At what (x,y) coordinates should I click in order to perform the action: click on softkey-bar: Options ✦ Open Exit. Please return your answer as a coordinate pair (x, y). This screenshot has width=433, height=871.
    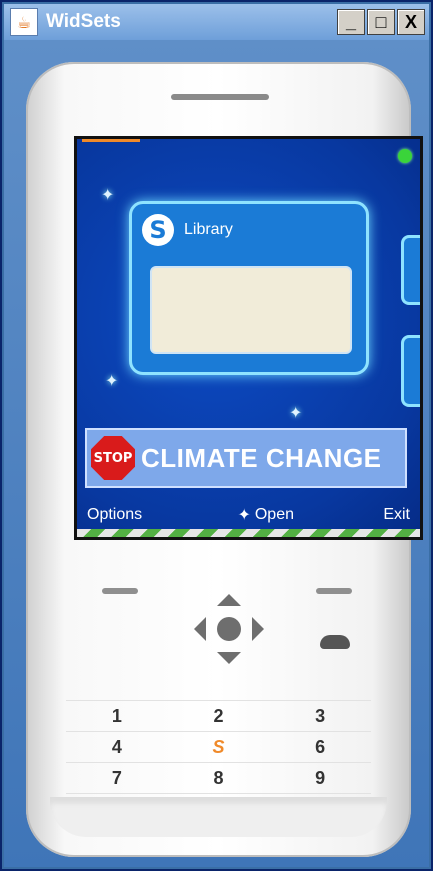
    Looking at the image, I should click on (248, 515).